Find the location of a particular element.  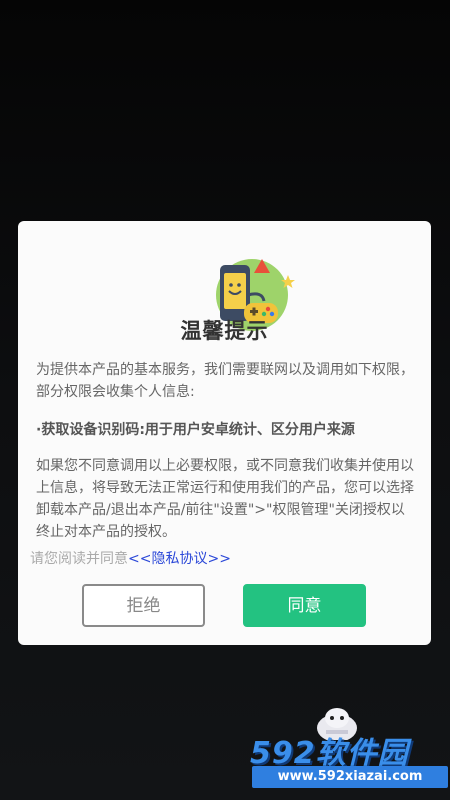

device-id-permission-item: ·获取设备识别码:用于用户安卓统计、区分用户来源 is located at coordinates (195, 430).